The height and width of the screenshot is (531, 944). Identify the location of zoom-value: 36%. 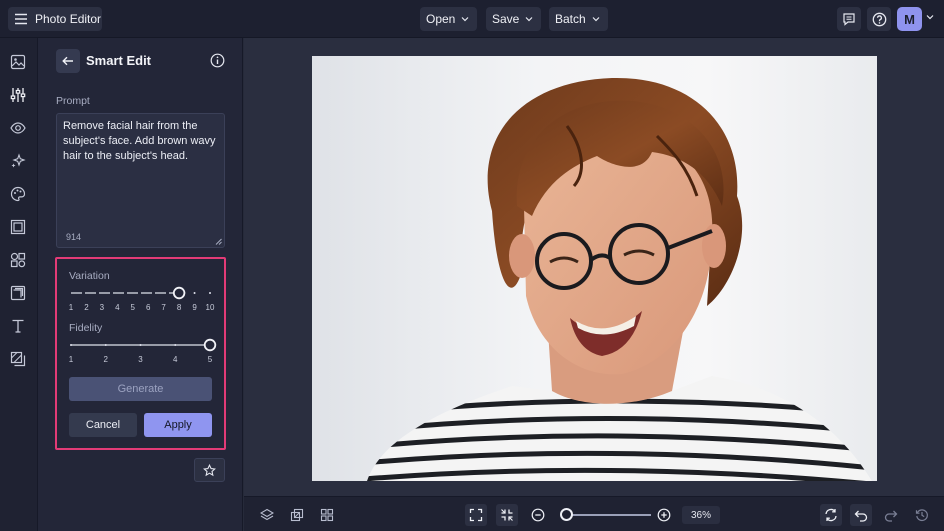
(701, 515).